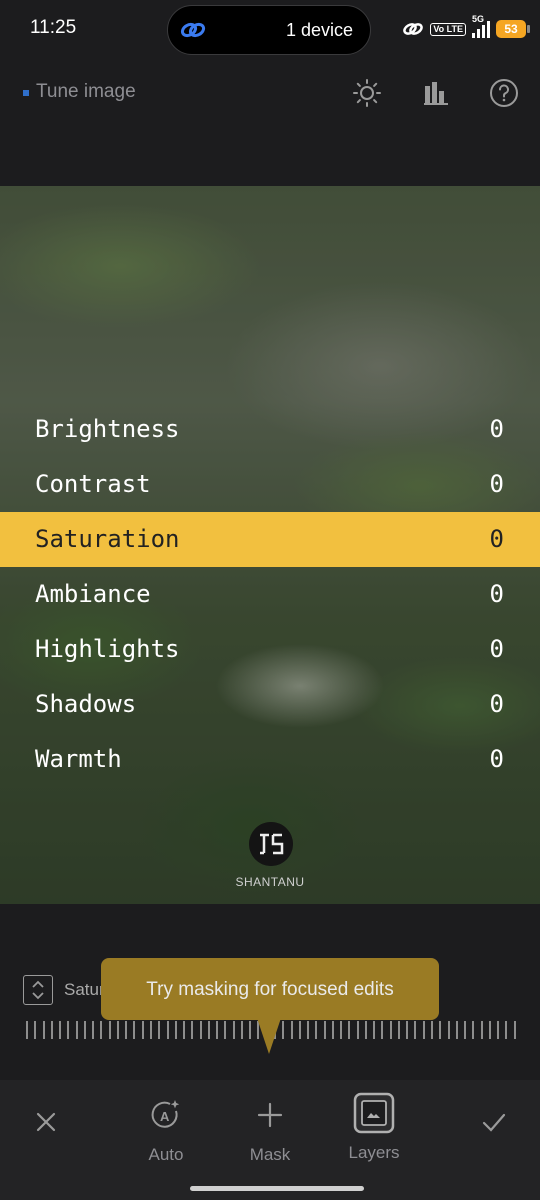 The width and height of the screenshot is (540, 1200). What do you see at coordinates (84, 989) in the screenshot?
I see `slider-label: Satur` at bounding box center [84, 989].